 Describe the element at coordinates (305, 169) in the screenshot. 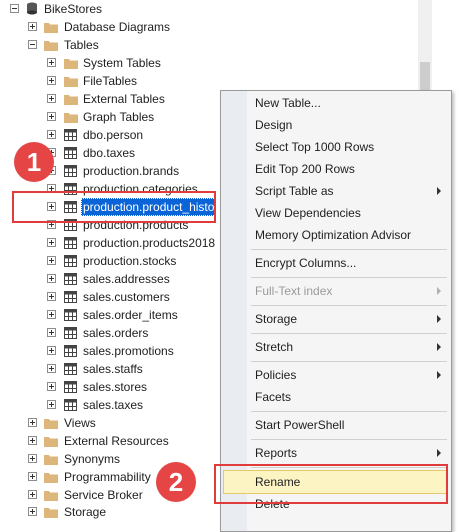

I see `menu-item-edit-top-200: Edit Top 200 Rows` at that location.